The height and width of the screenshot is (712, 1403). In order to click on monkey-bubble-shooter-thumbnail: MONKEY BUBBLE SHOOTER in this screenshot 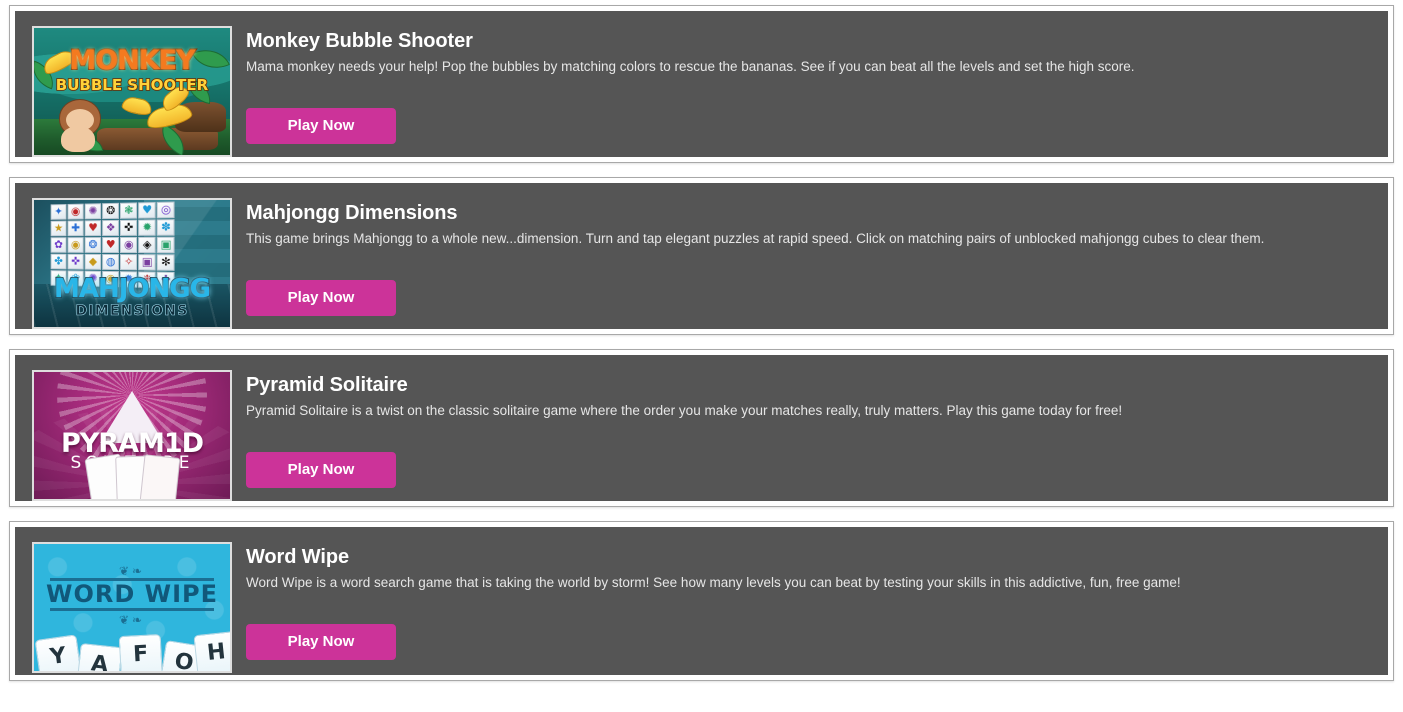, I will do `click(132, 91)`.